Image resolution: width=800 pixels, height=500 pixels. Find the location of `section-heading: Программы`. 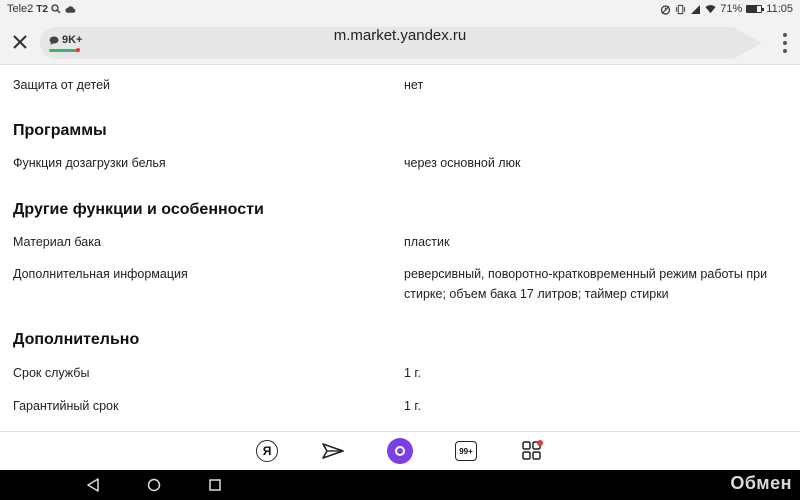

section-heading: Программы is located at coordinates (60, 130).